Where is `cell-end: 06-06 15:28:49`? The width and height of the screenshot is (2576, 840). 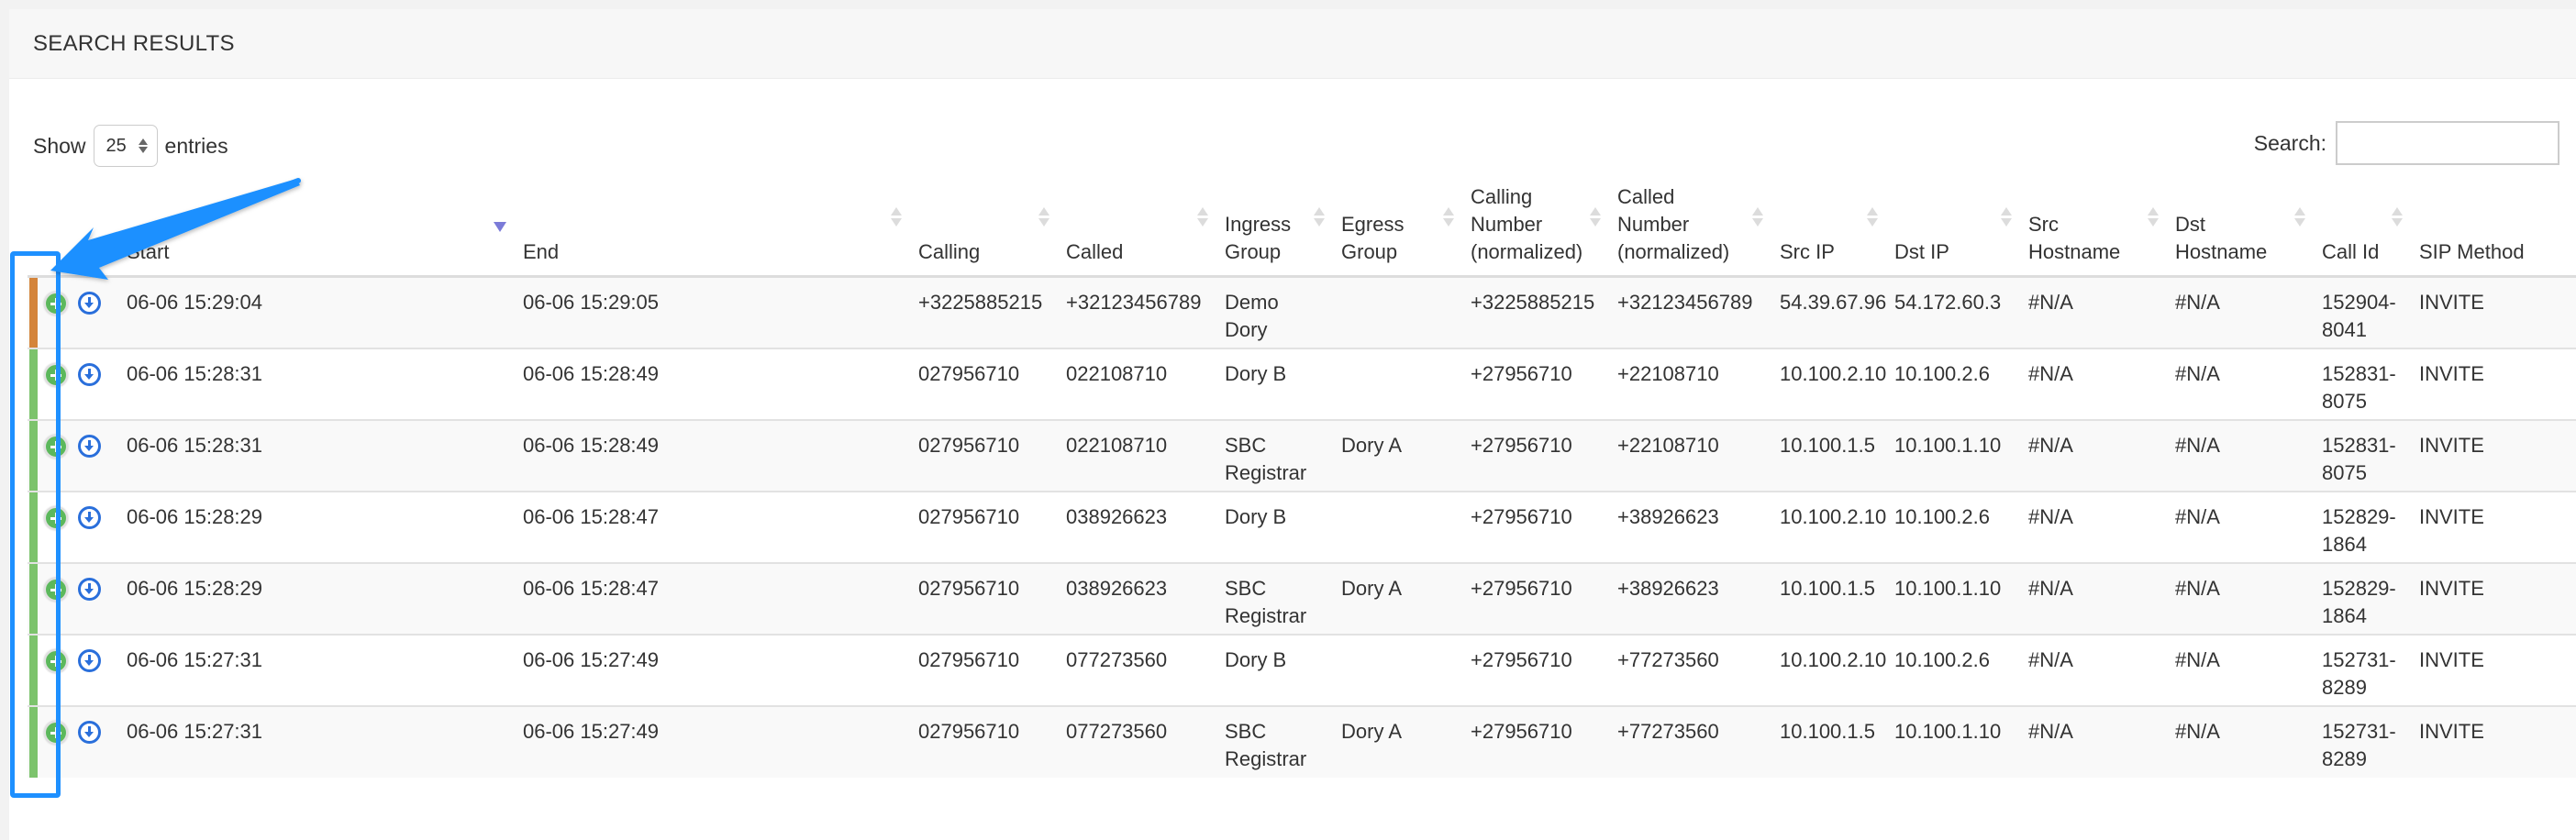
cell-end: 06-06 15:28:49 is located at coordinates (713, 455).